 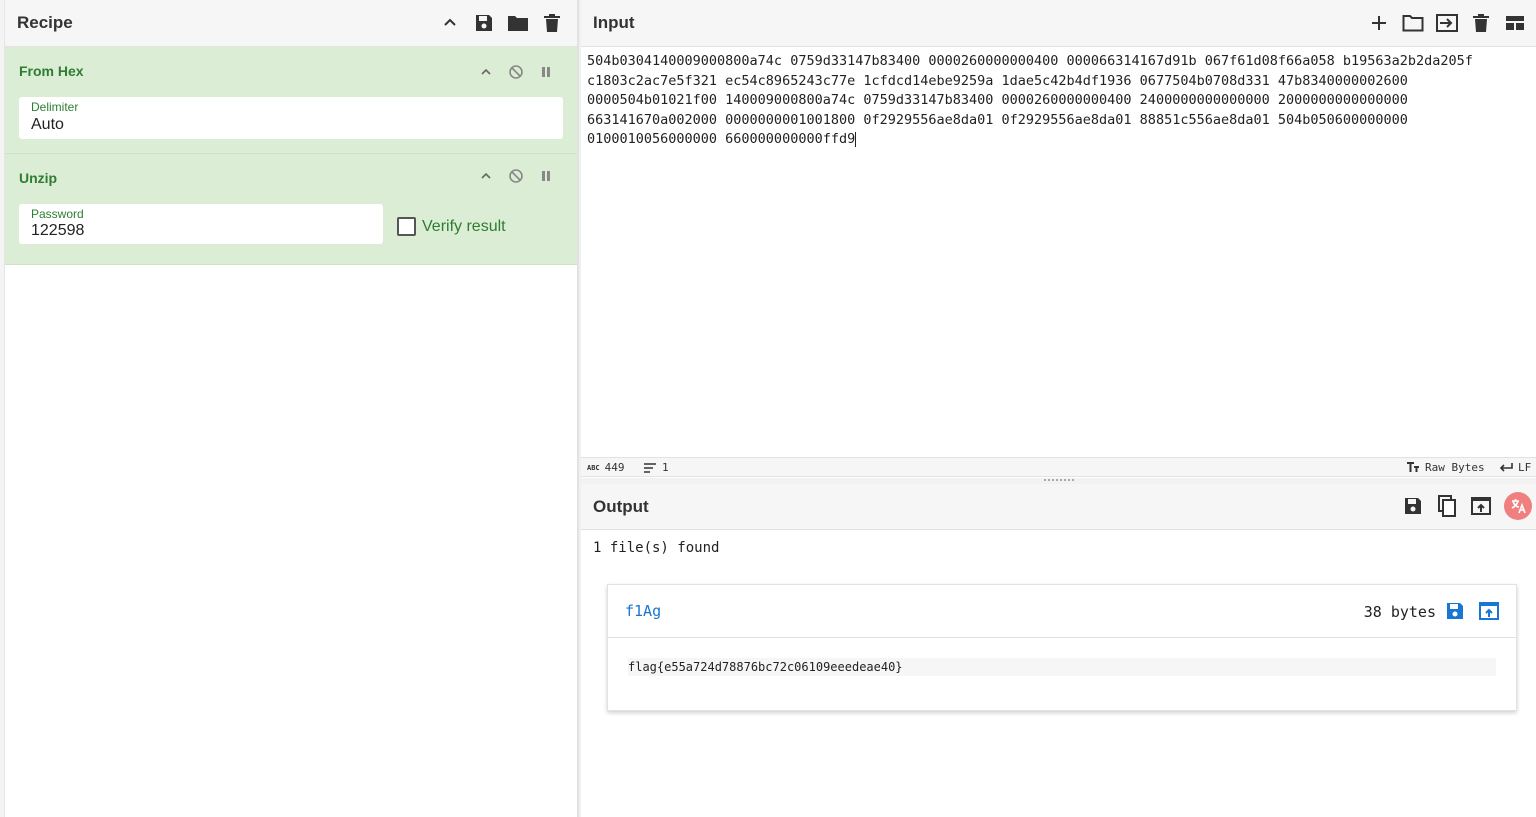 What do you see at coordinates (1481, 23) in the screenshot?
I see `clear-input-trash-icon` at bounding box center [1481, 23].